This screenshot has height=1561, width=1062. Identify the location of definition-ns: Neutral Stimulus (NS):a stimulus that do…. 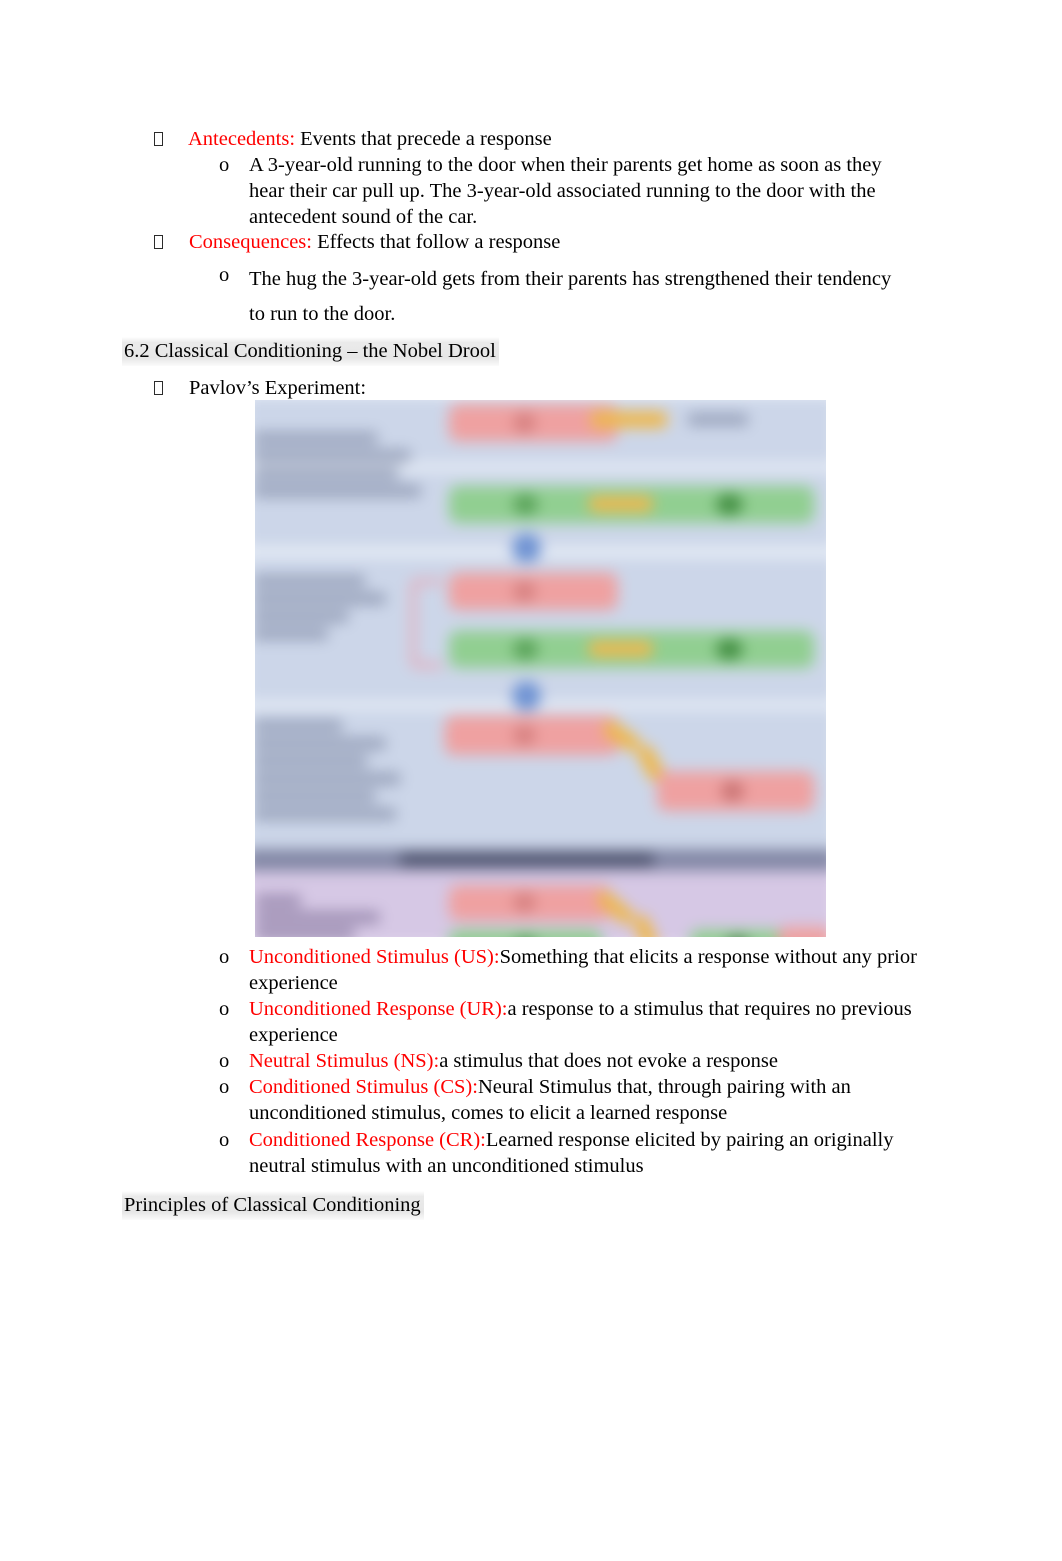
(599, 1061).